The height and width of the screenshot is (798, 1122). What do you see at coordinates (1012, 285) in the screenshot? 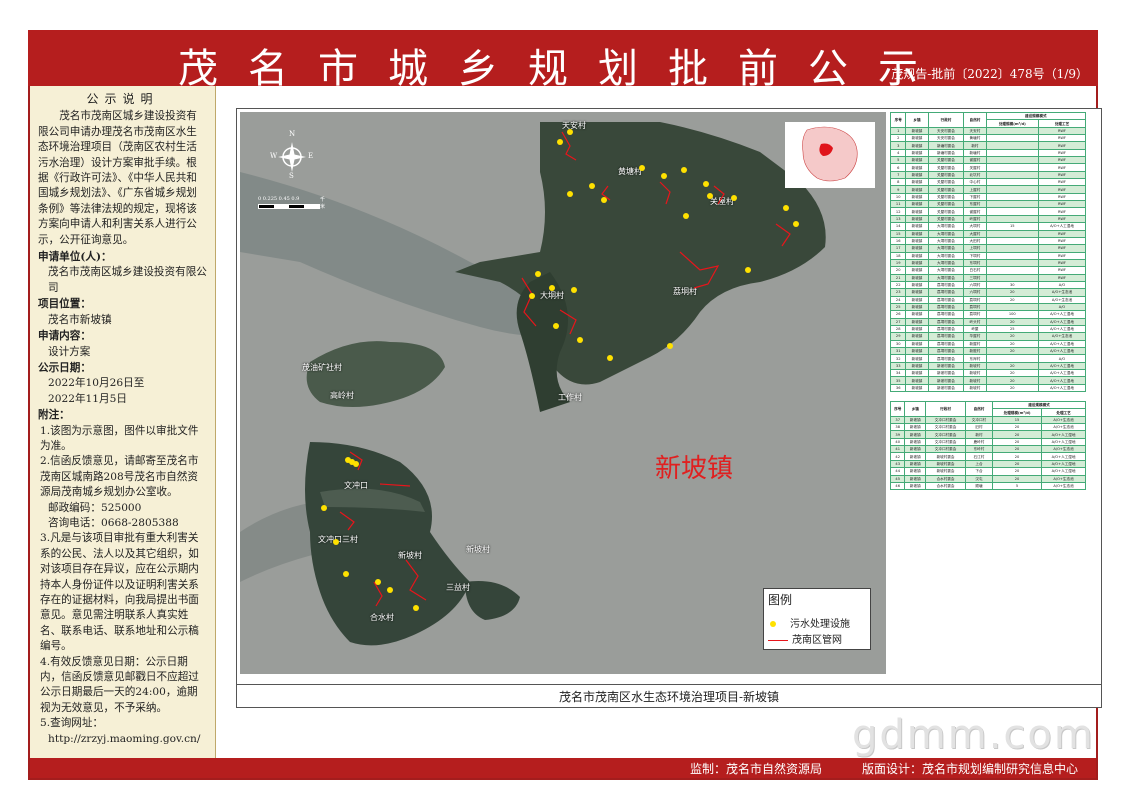
I see `table-cell: 30` at bounding box center [1012, 285].